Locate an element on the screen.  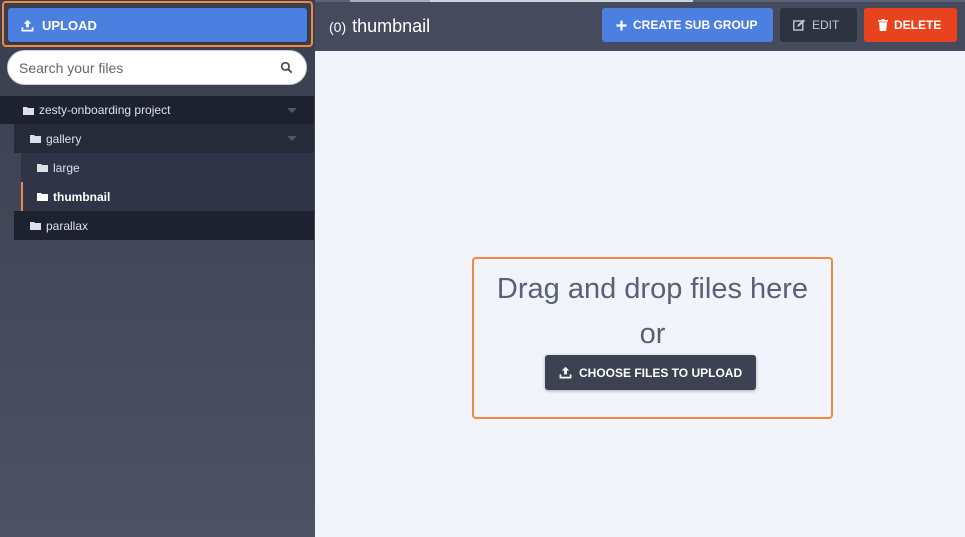
file-count: (0) is located at coordinates (338, 27).